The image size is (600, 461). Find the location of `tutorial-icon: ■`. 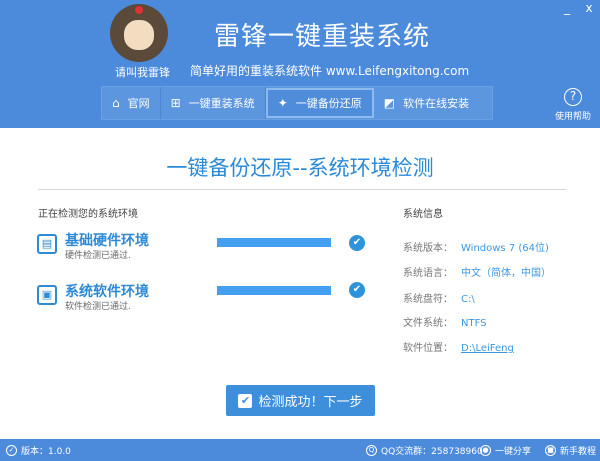

tutorial-icon: ■ is located at coordinates (550, 450).